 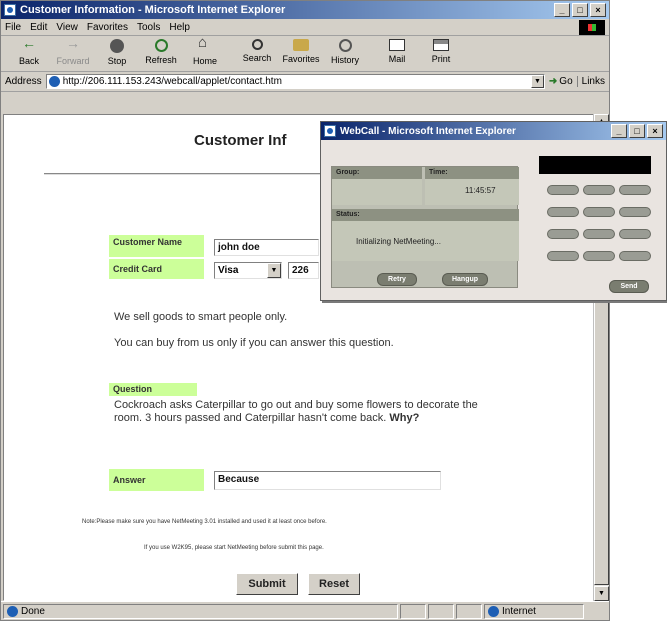 I want to click on webcall-title: WebCall - Microsoft Internet Explorer, so click(x=428, y=131).